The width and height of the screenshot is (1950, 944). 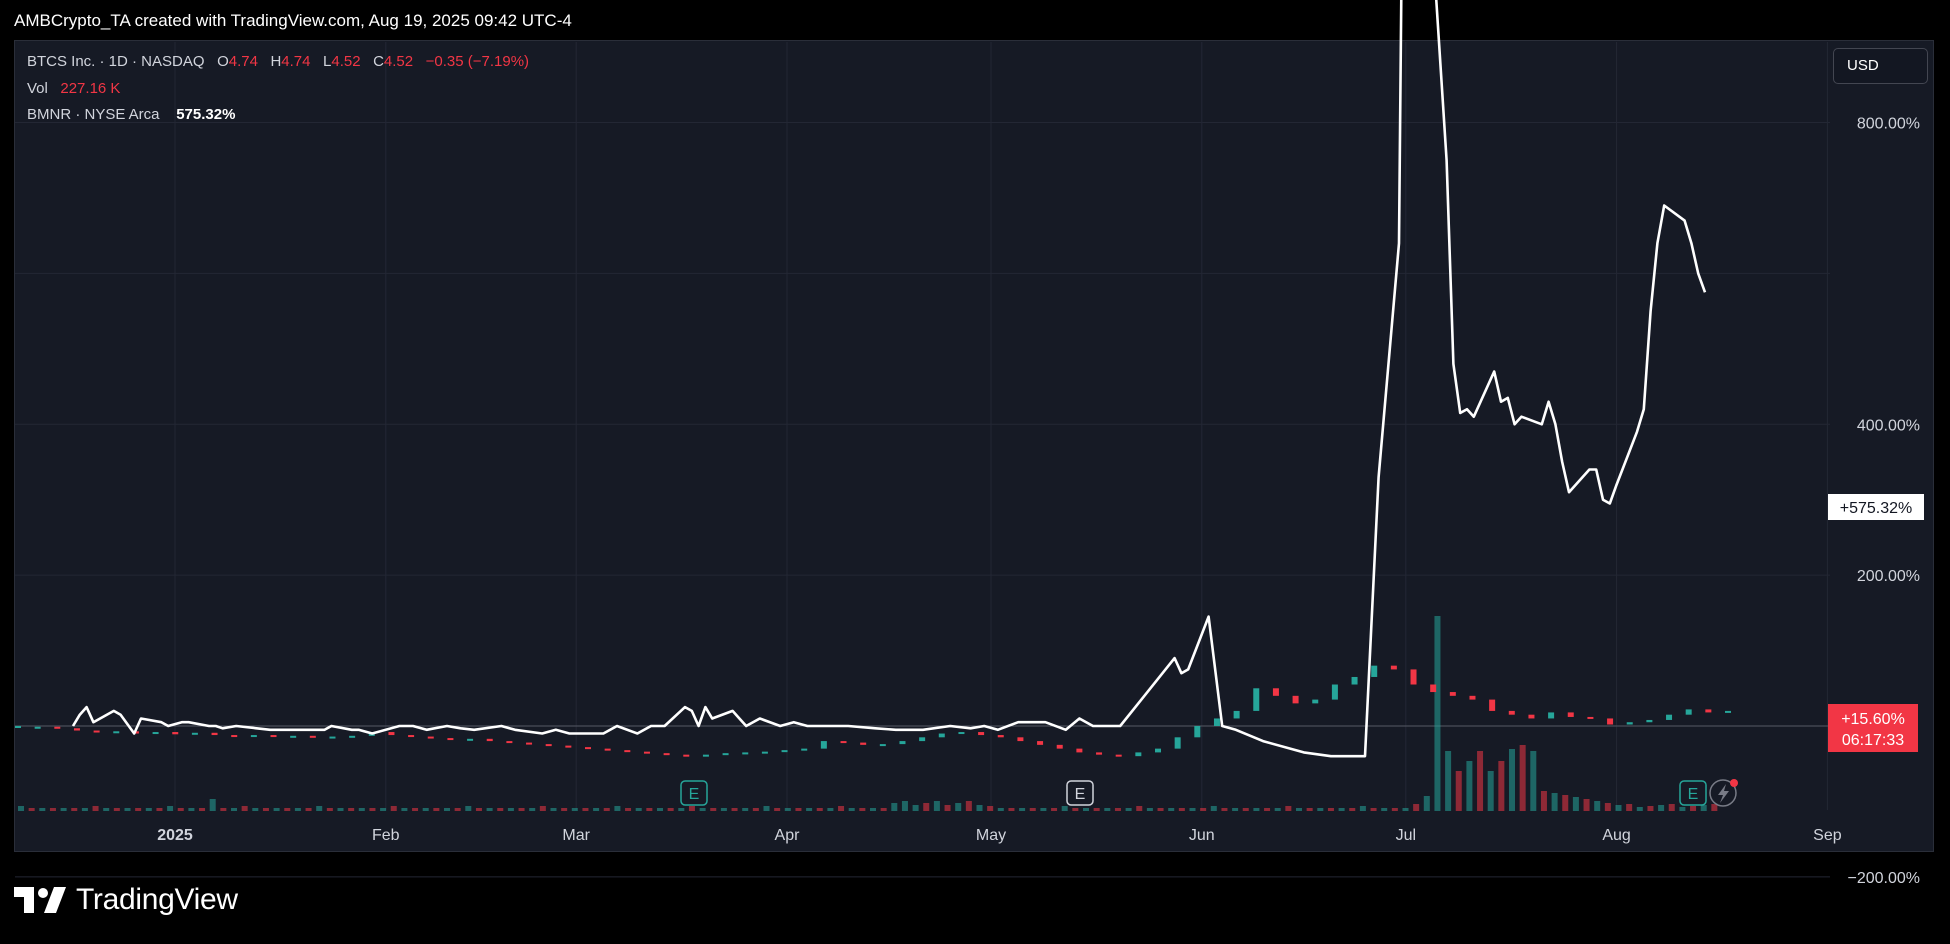 I want to click on legend-volume: Vol 227.16 K, so click(x=73, y=88).